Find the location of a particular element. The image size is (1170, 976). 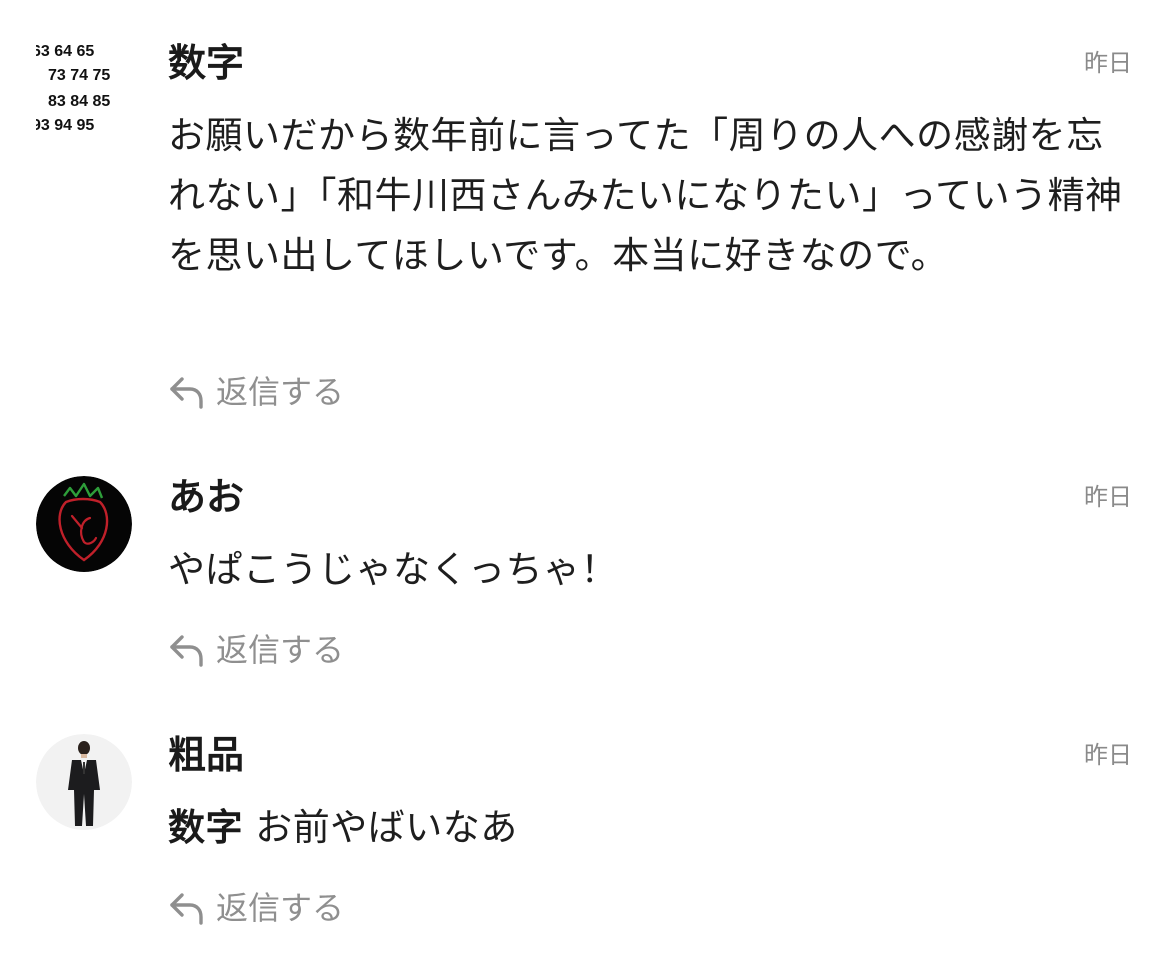

comment-author: あお is located at coordinates (206, 497).